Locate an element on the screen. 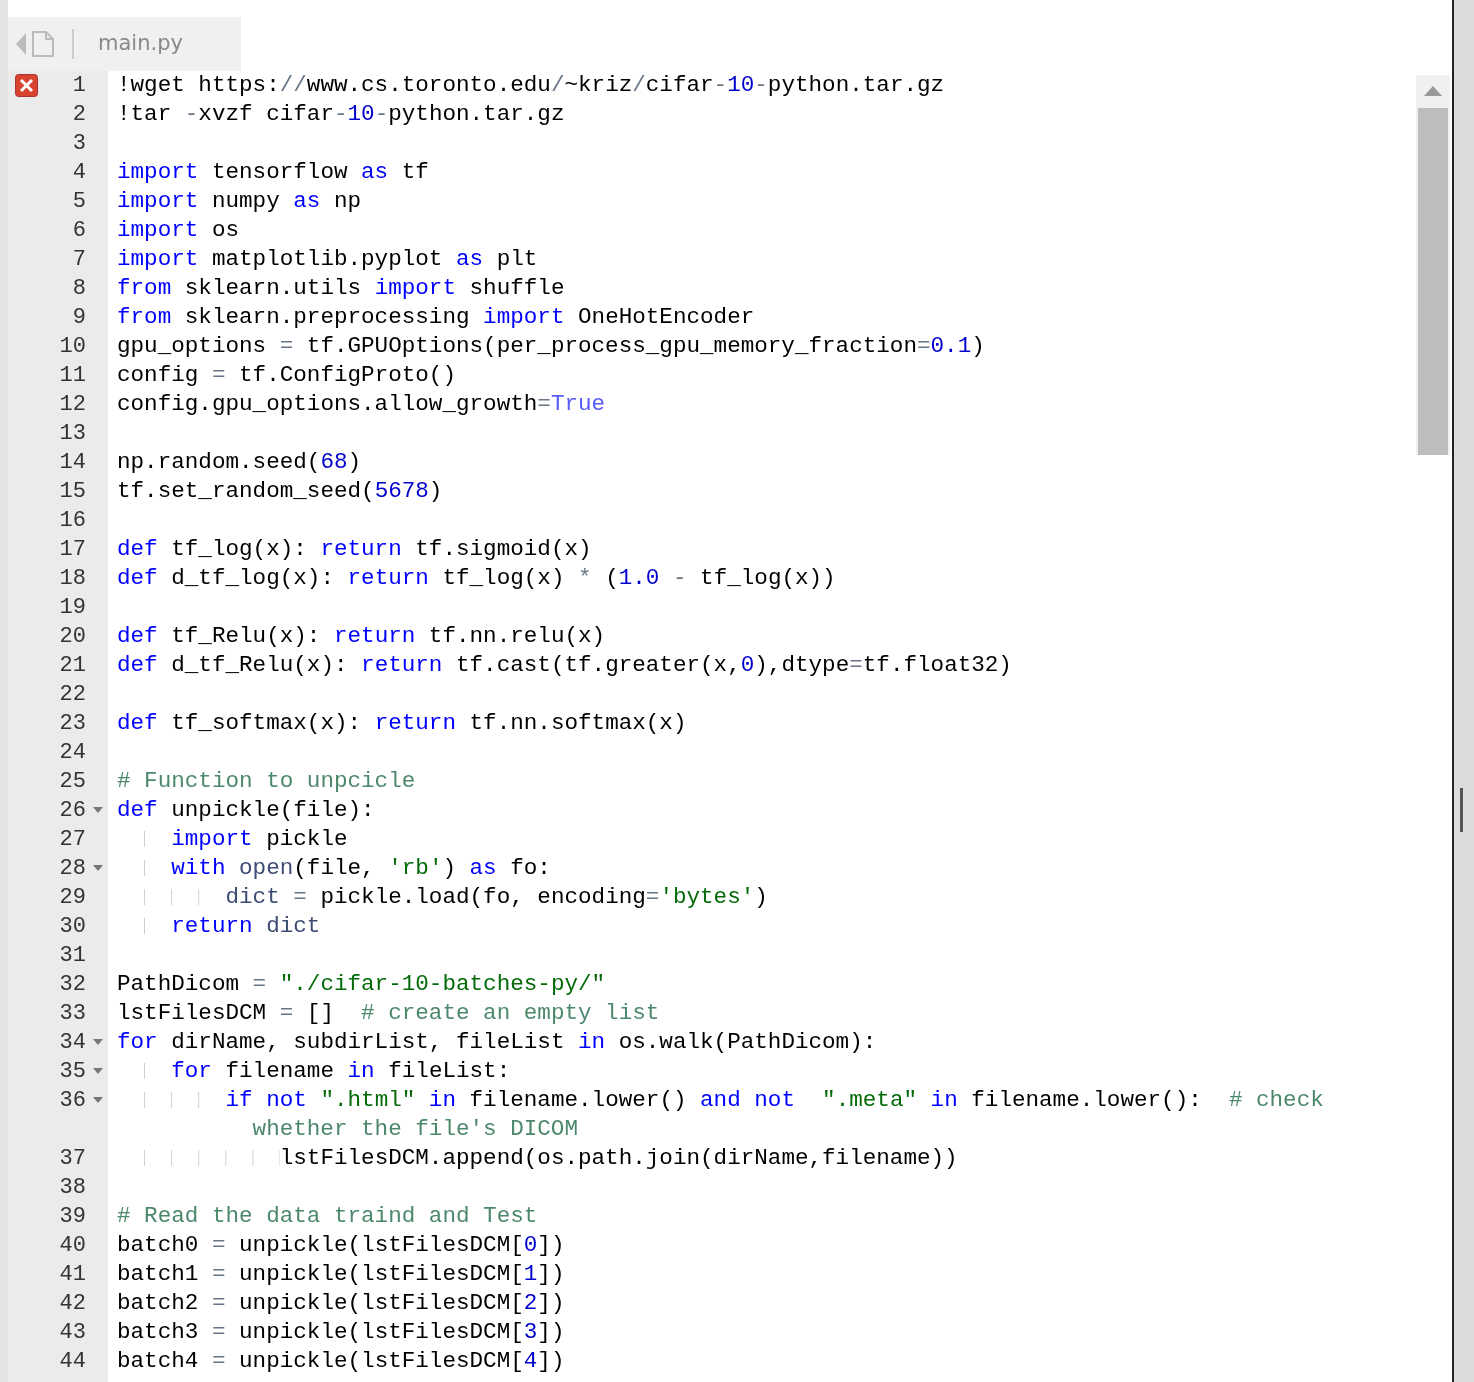 The width and height of the screenshot is (1474, 1382). line-number: 3 is located at coordinates (78, 144).